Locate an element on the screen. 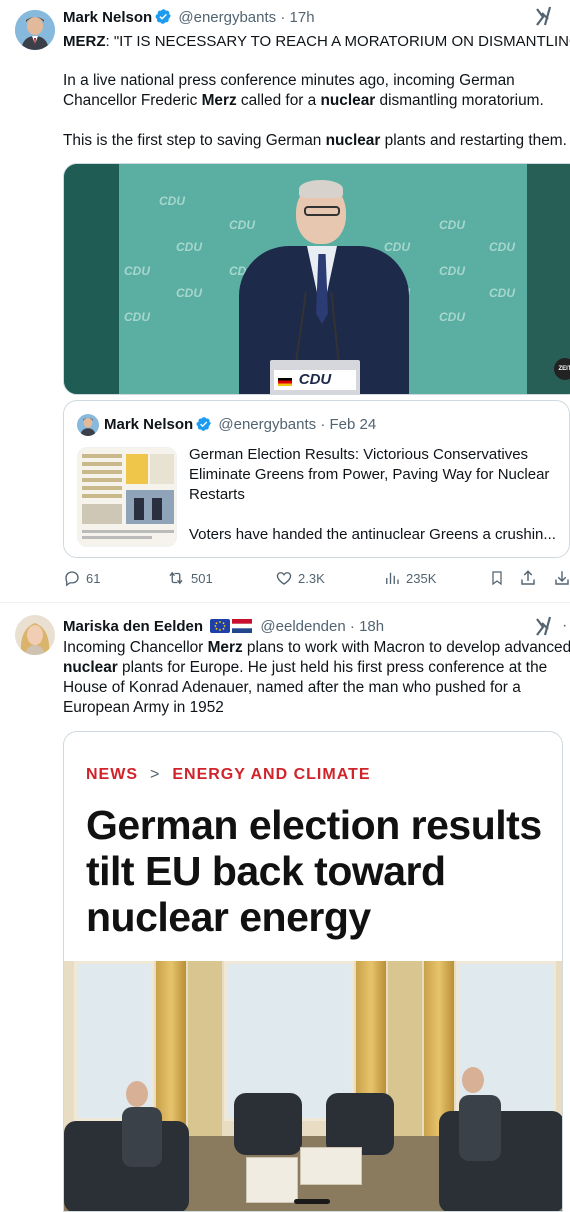  like-count: 2.3K is located at coordinates (311, 578).